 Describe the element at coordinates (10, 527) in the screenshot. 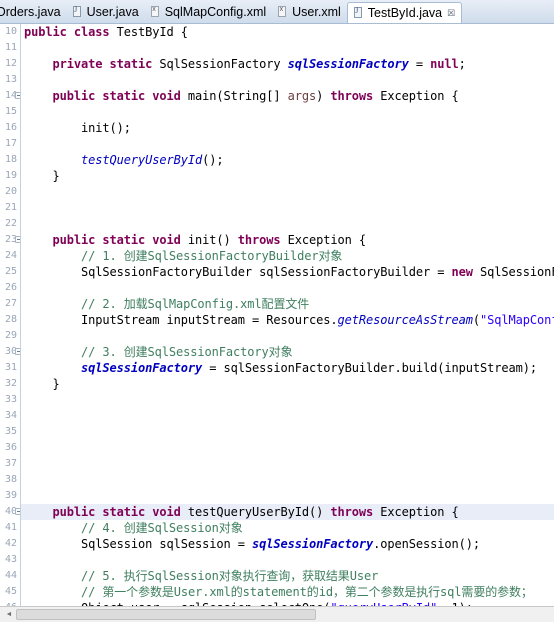

I see `line-number: 41` at that location.